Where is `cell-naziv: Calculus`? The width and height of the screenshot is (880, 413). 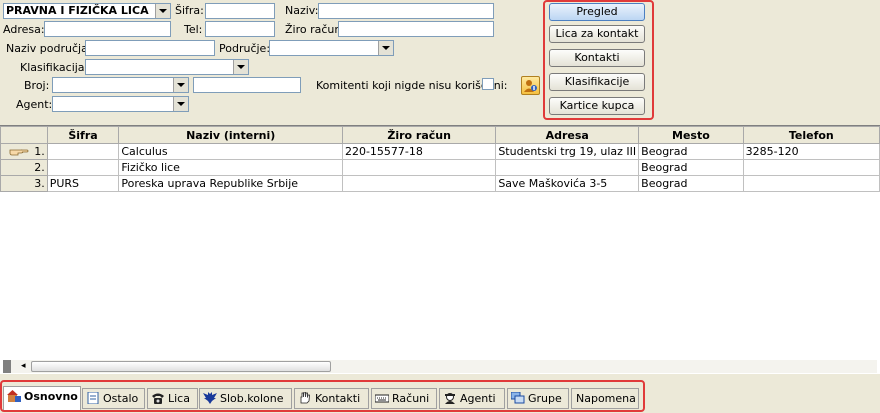 cell-naziv: Calculus is located at coordinates (230, 151).